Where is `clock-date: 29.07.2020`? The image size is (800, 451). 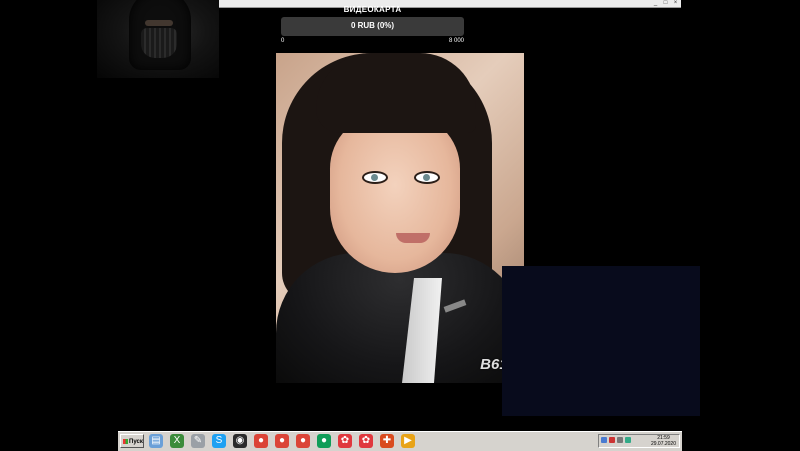
clock-date: 29.07.2020 is located at coordinates (663, 444).